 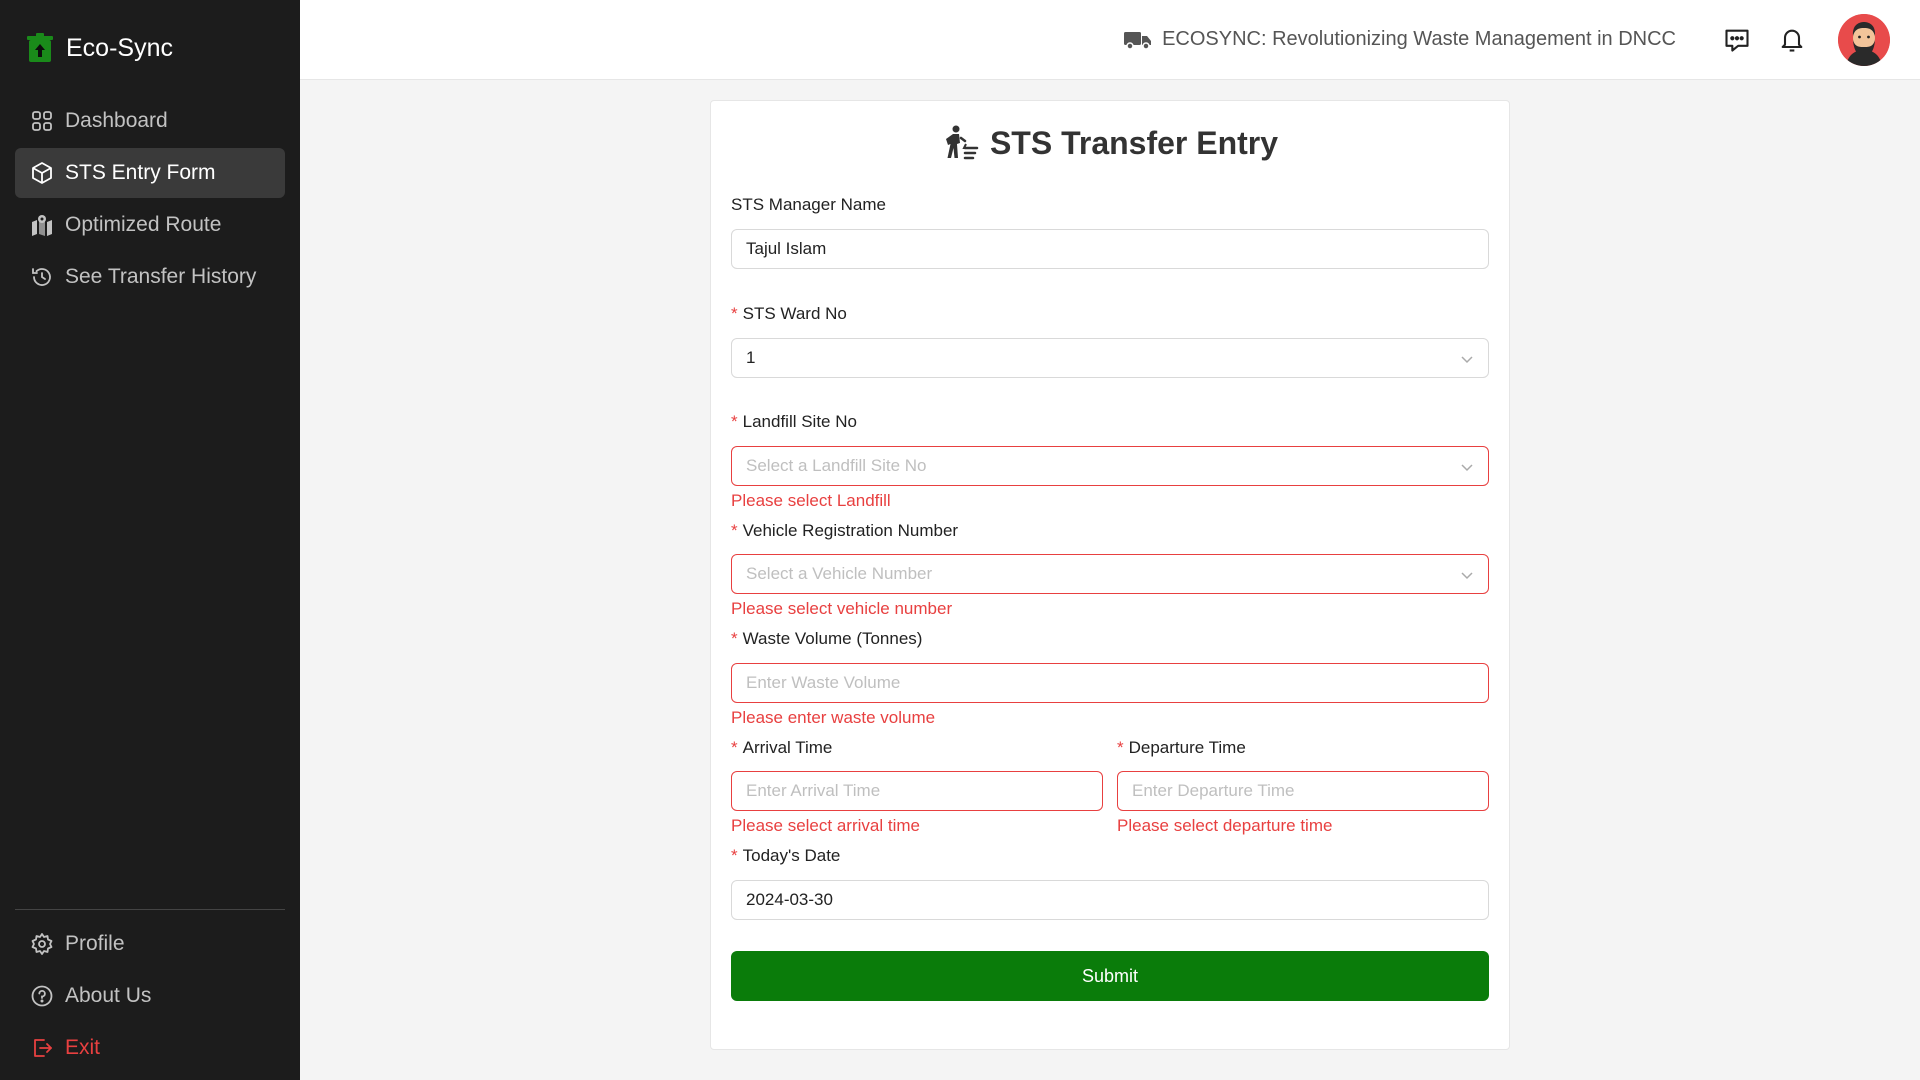 I want to click on sidebar-bottom: Profile About Us Exit, so click(x=150, y=992).